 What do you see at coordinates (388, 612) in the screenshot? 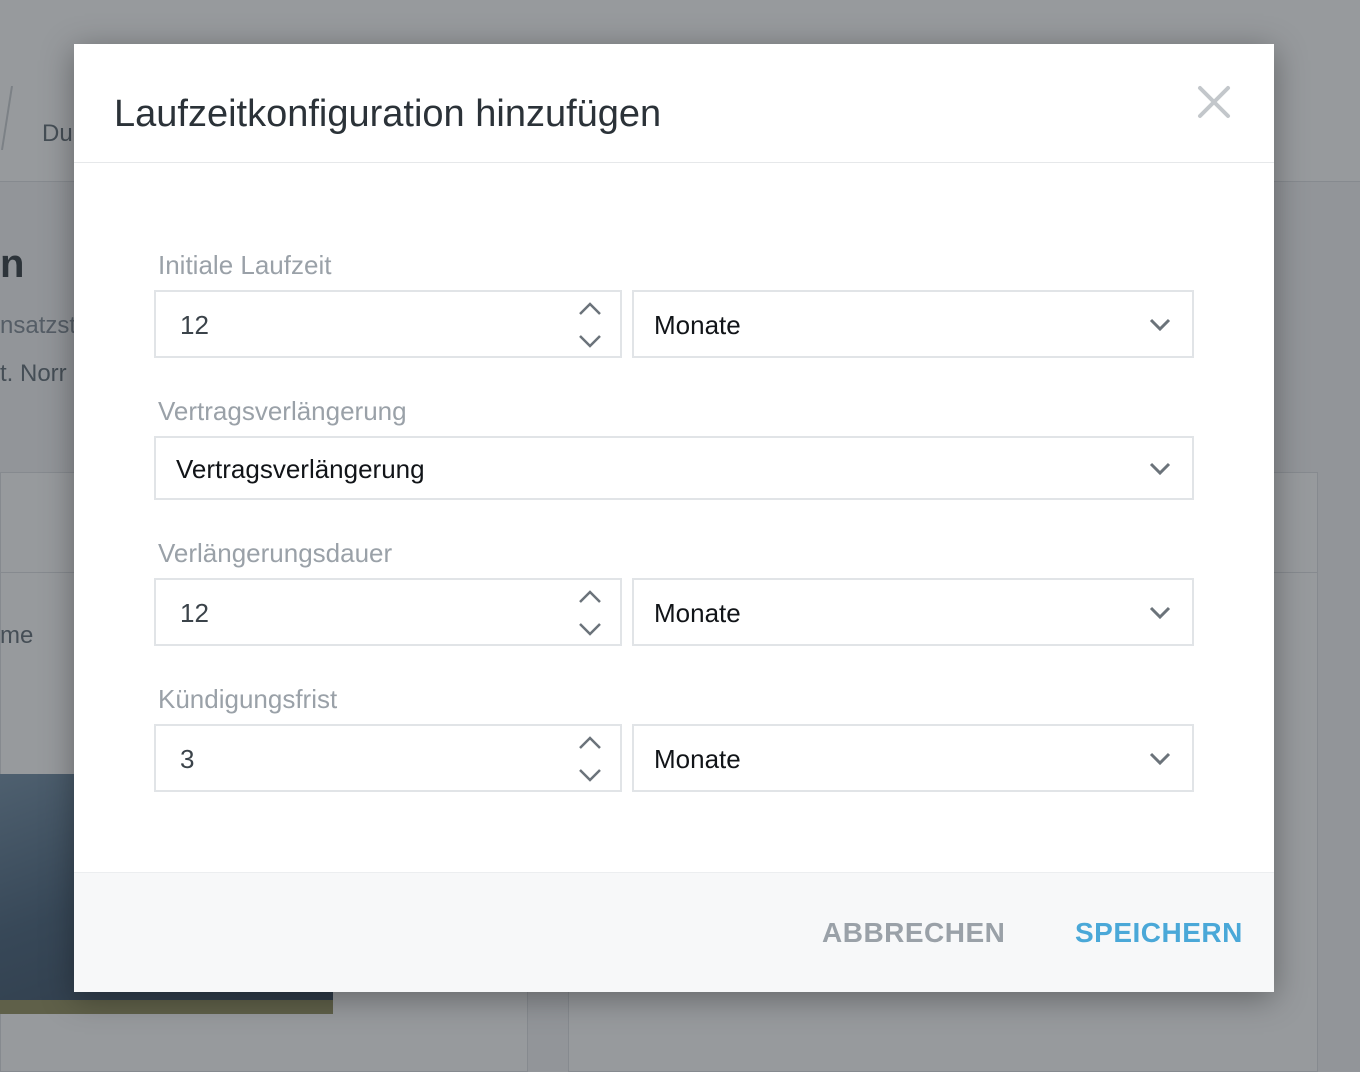
I see `extension-duration-input: 12` at bounding box center [388, 612].